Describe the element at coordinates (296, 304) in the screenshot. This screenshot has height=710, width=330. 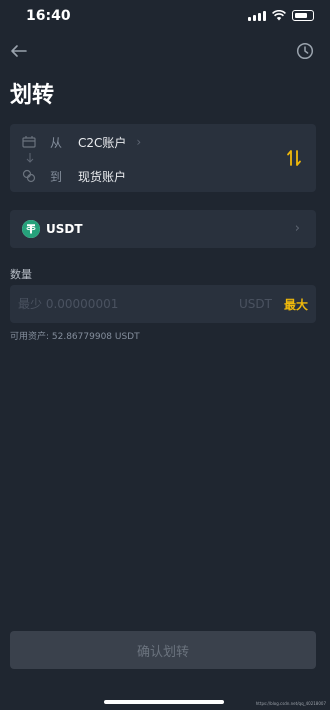
I see `max-amount-button: 最大` at that location.